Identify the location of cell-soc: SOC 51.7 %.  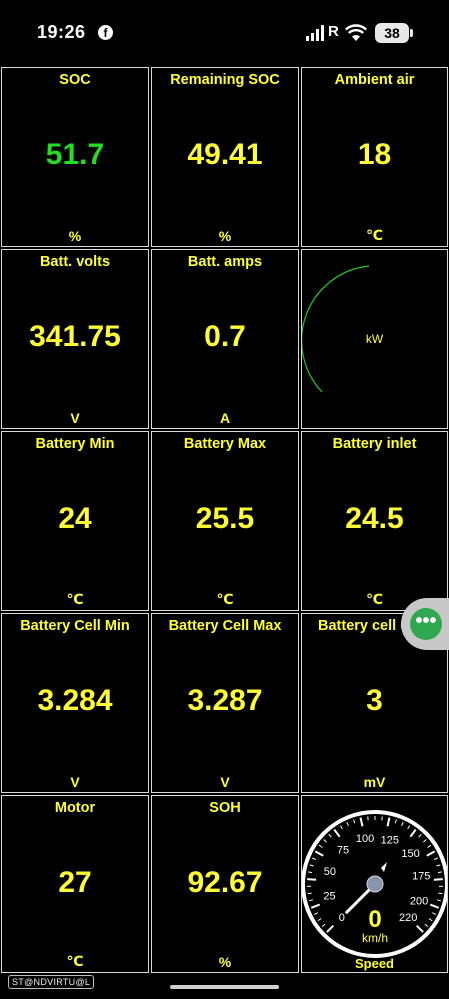
(75, 157).